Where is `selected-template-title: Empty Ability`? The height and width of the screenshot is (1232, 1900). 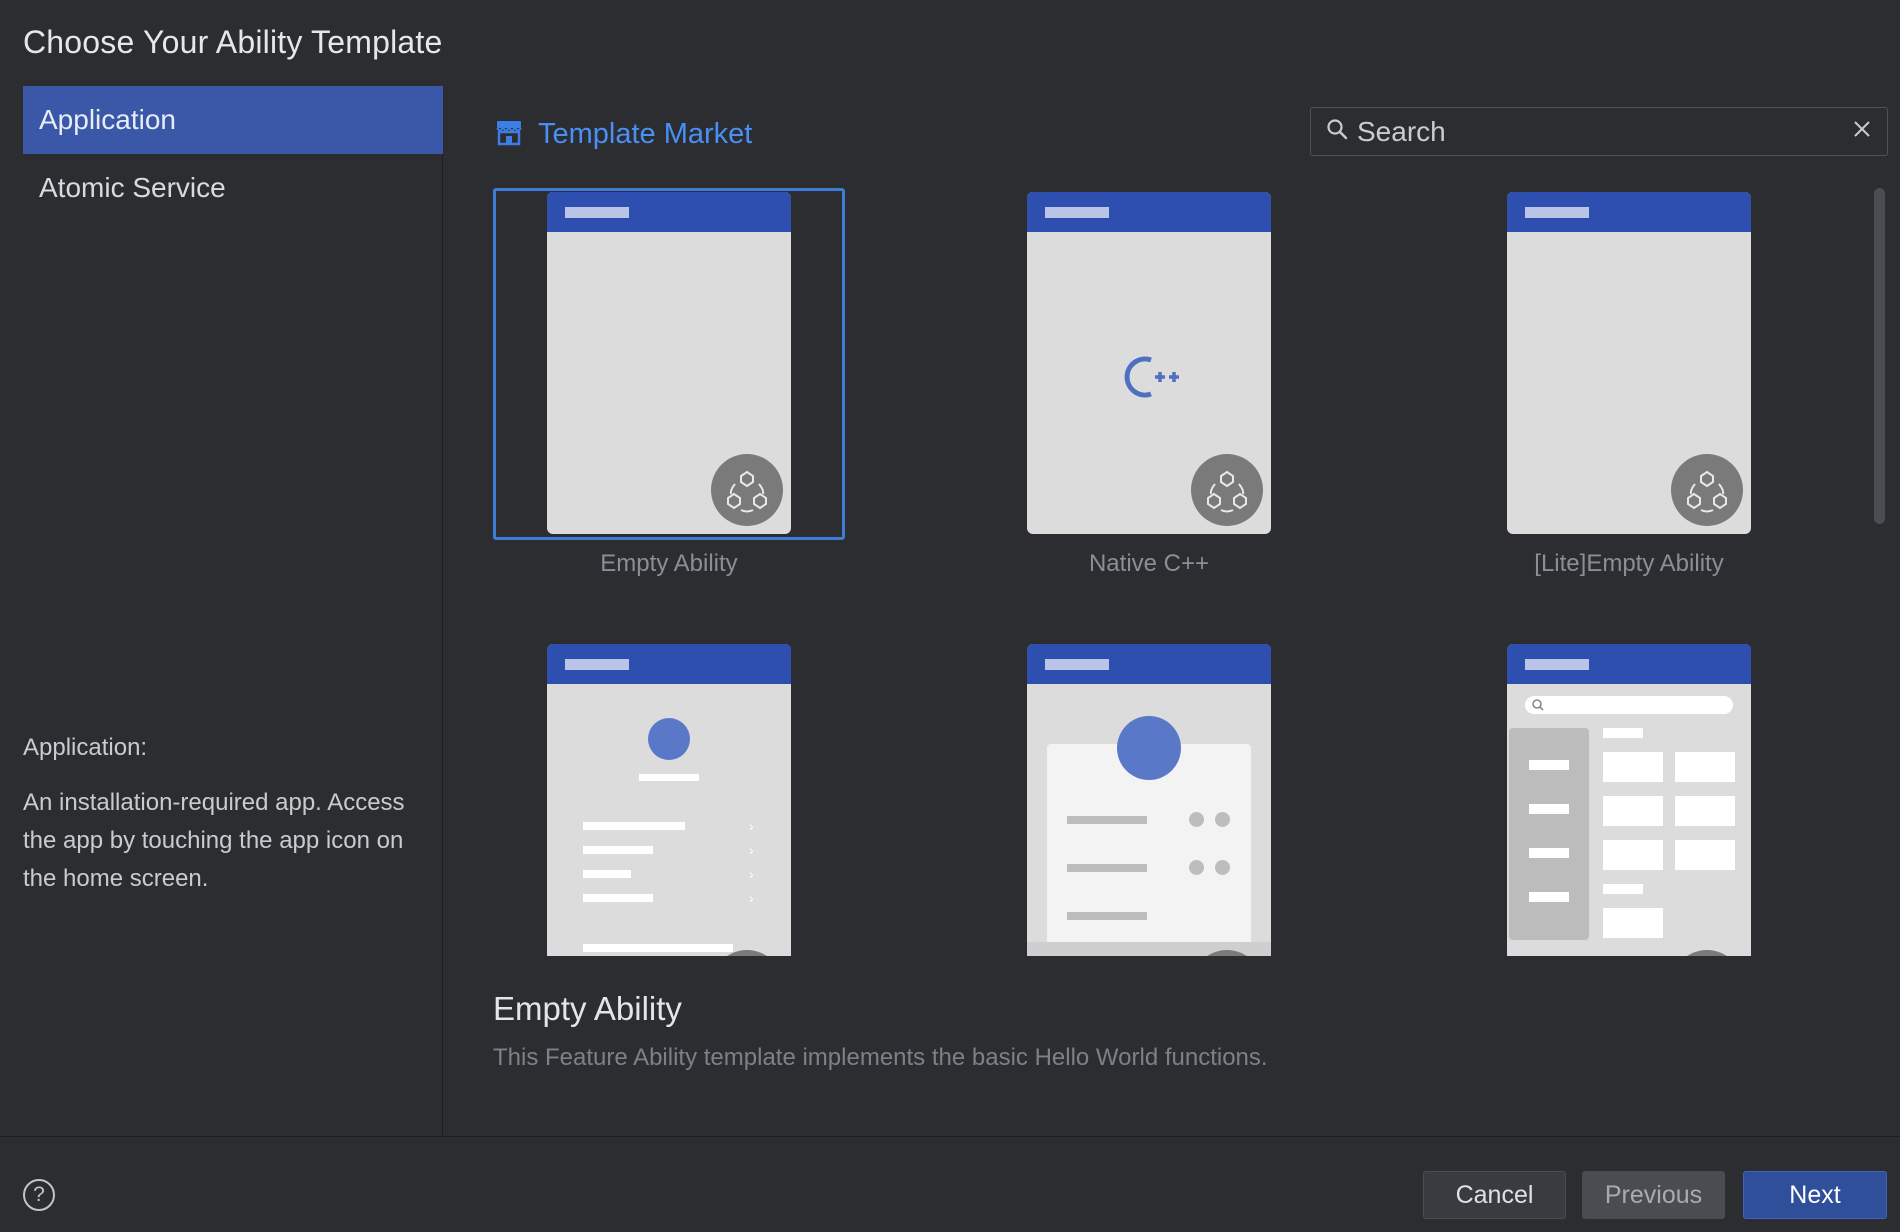
selected-template-title: Empty Ability is located at coordinates (587, 1008).